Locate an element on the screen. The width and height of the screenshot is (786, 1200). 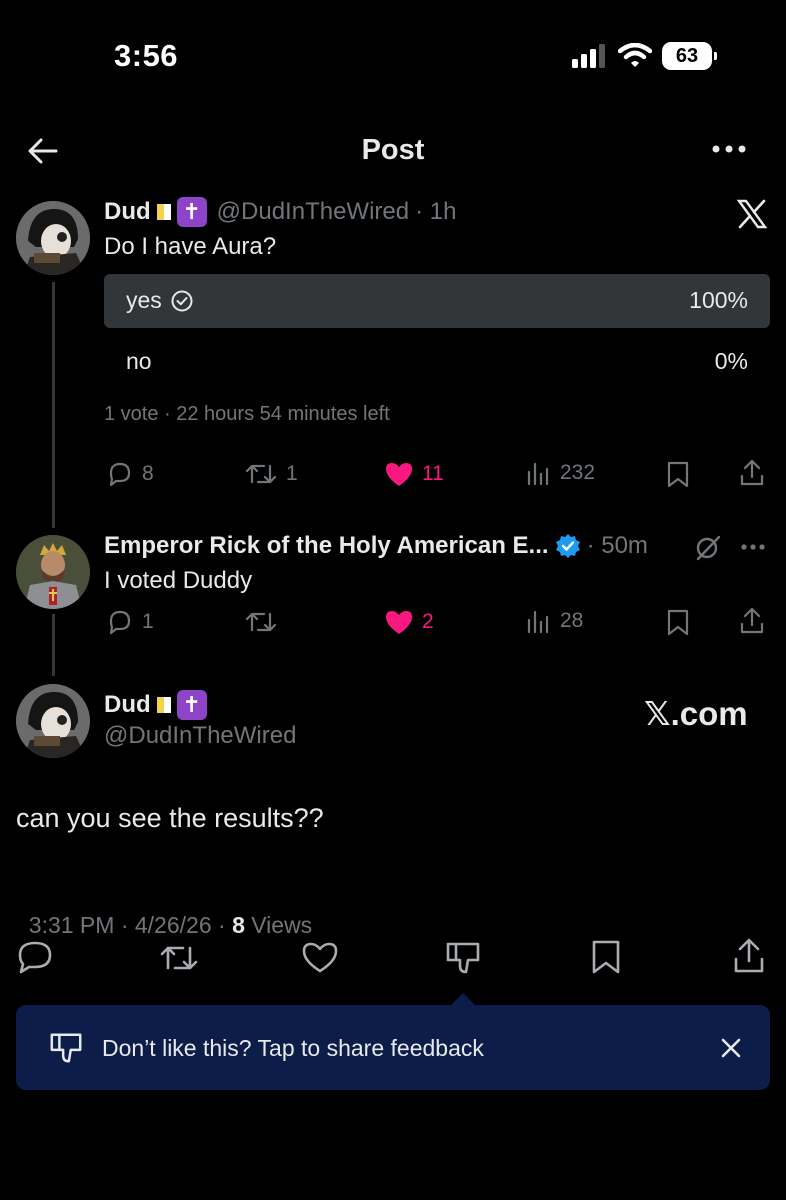
x-logo-icon is located at coordinates (752, 214).